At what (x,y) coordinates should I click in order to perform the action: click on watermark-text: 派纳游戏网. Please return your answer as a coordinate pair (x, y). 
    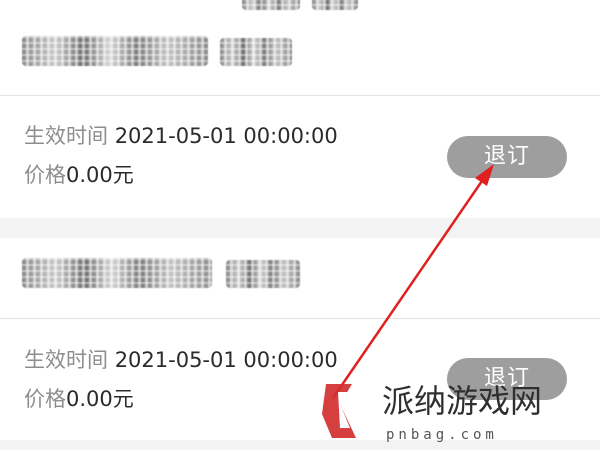
    Looking at the image, I should click on (462, 401).